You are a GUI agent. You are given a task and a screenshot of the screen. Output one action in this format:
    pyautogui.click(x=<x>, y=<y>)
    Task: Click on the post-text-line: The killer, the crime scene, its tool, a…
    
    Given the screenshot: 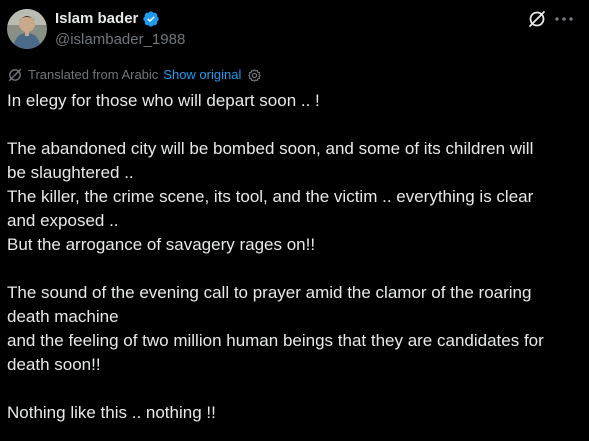 What is the action you would take?
    pyautogui.click(x=270, y=196)
    